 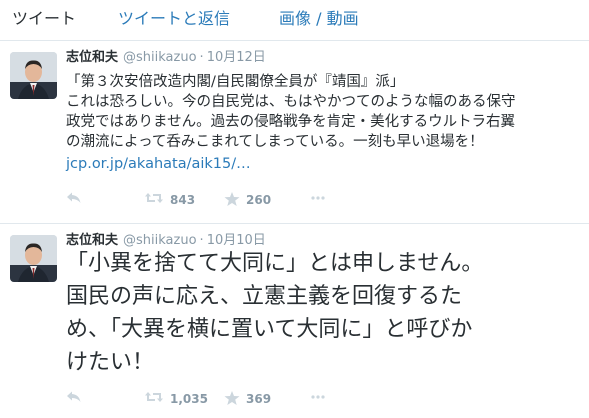 I want to click on tweet-text-line: 「小異を捨てて大同に」とは申しません。, so click(x=275, y=263).